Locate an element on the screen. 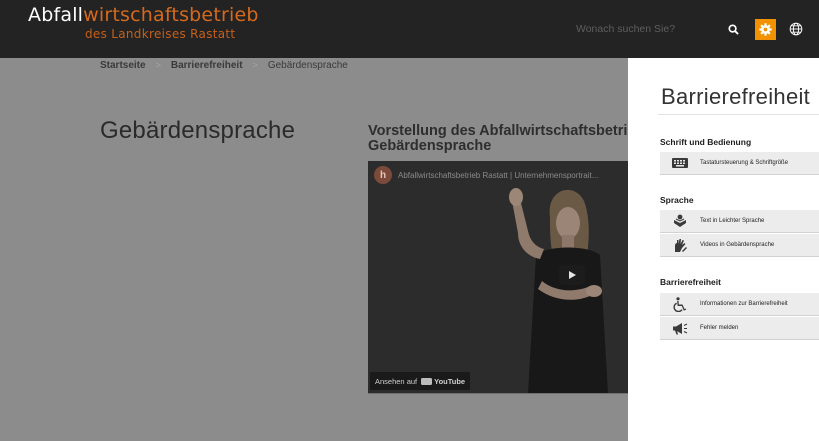 The image size is (819, 441). globe-icon is located at coordinates (796, 29).